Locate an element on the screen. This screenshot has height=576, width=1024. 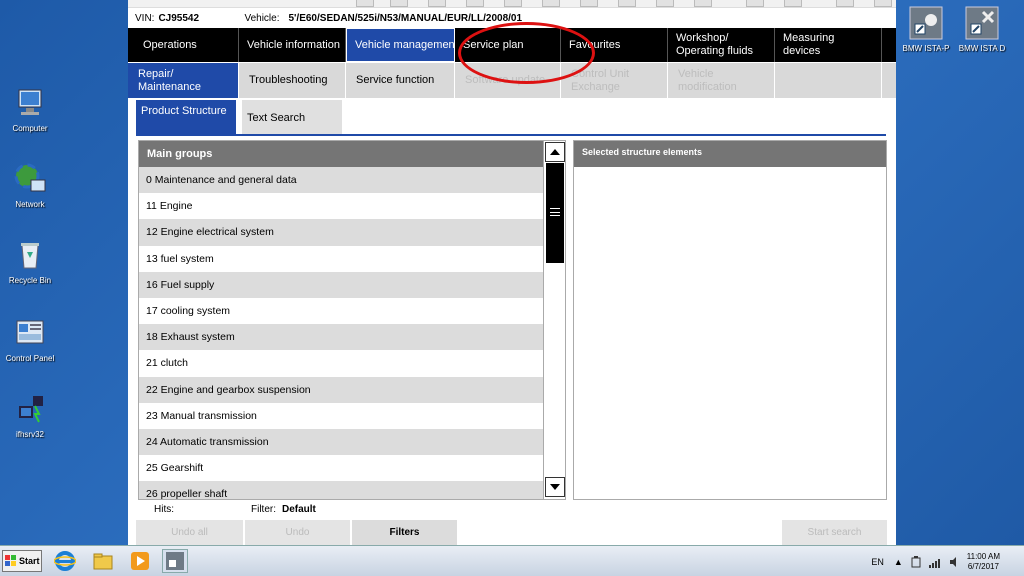
list-item: 13 fuel system is located at coordinates (341, 259).